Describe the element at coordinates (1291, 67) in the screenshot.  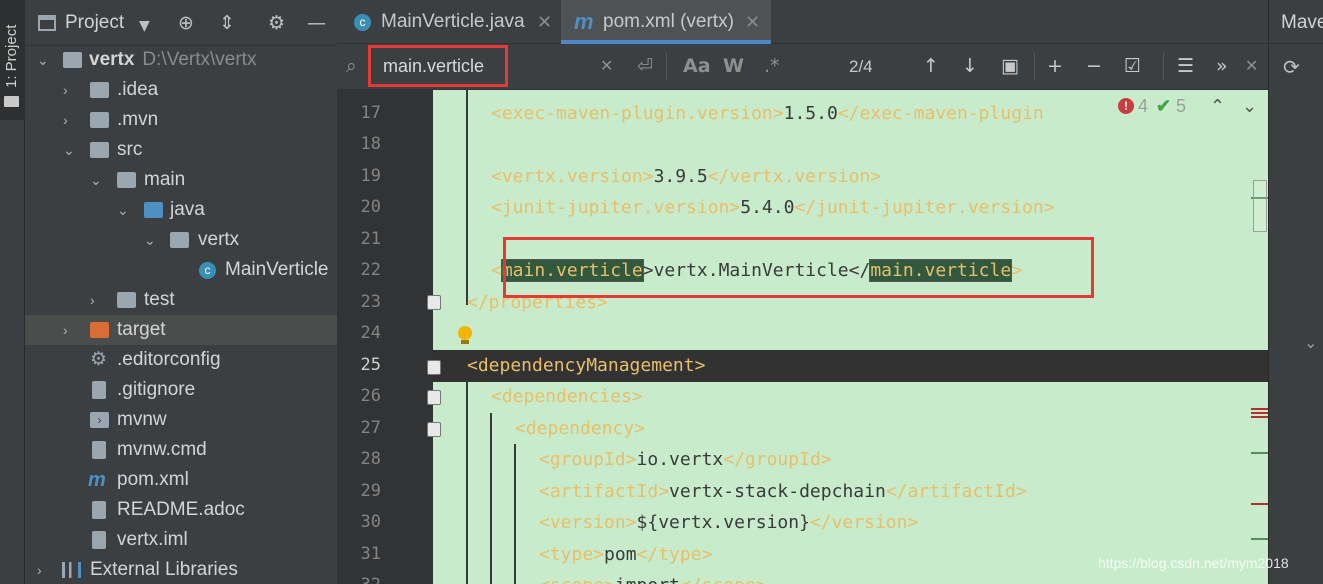
I see `refresh-icon: ⟳` at that location.